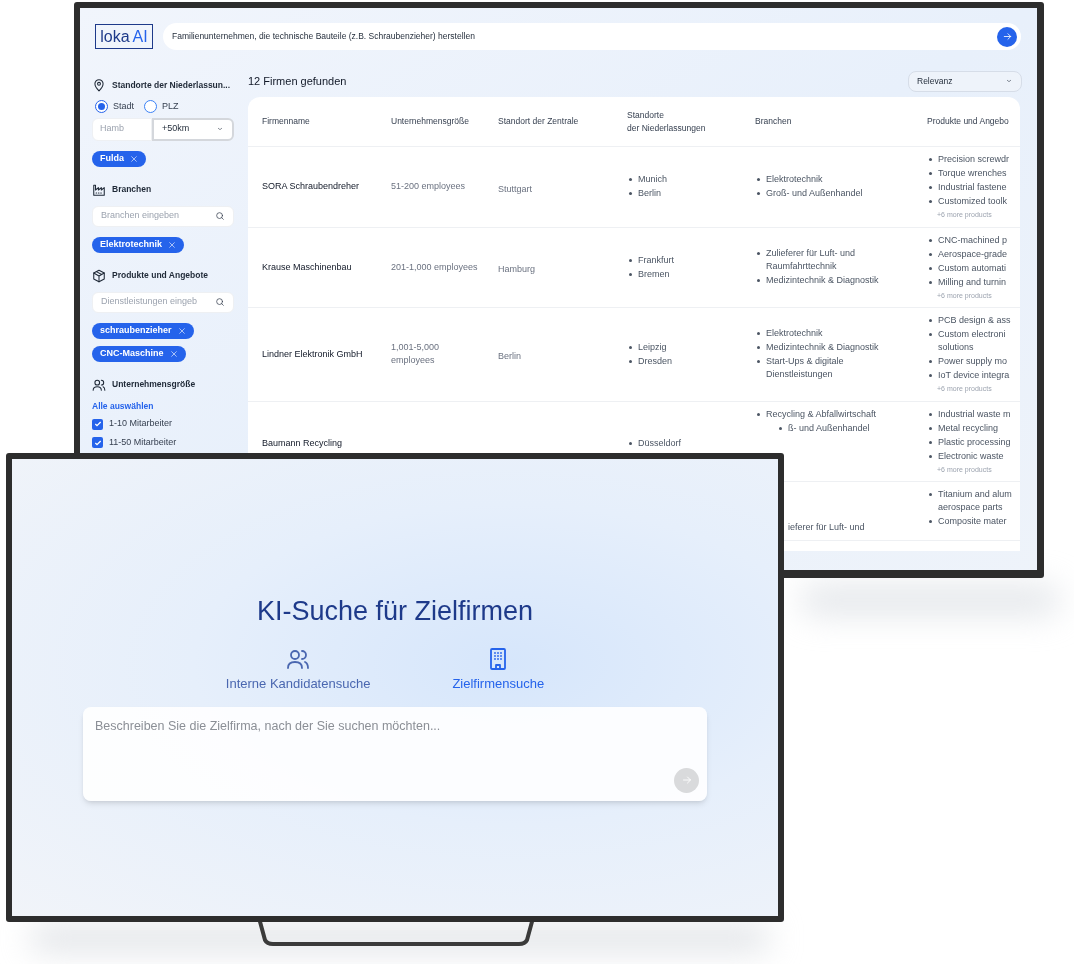 The image size is (1074, 964). What do you see at coordinates (509, 356) in the screenshot?
I see `table-cell: Berlin` at bounding box center [509, 356].